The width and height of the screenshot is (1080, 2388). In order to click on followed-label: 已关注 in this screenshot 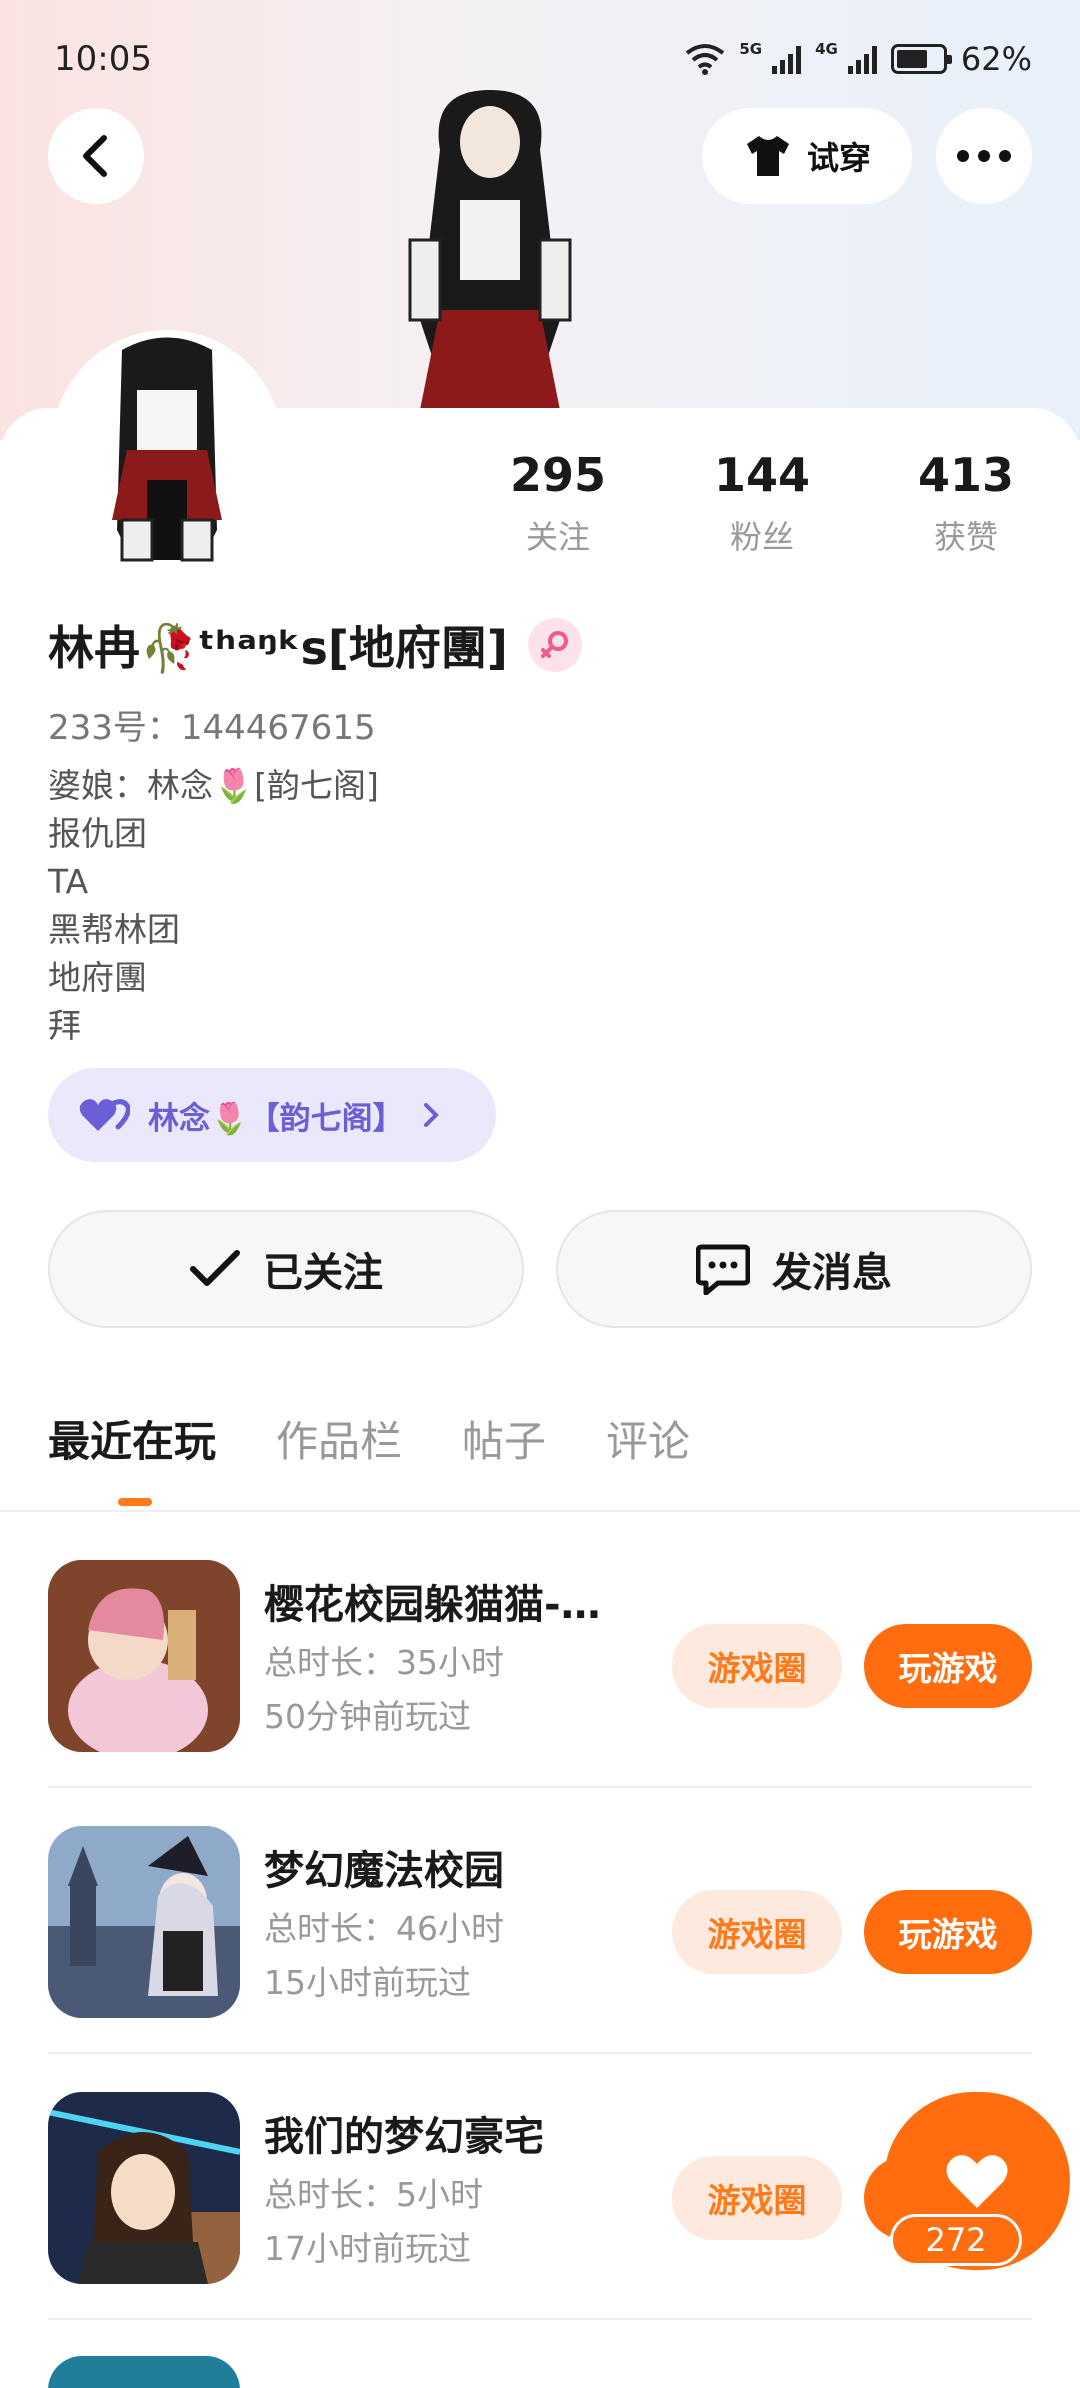, I will do `click(323, 1273)`.